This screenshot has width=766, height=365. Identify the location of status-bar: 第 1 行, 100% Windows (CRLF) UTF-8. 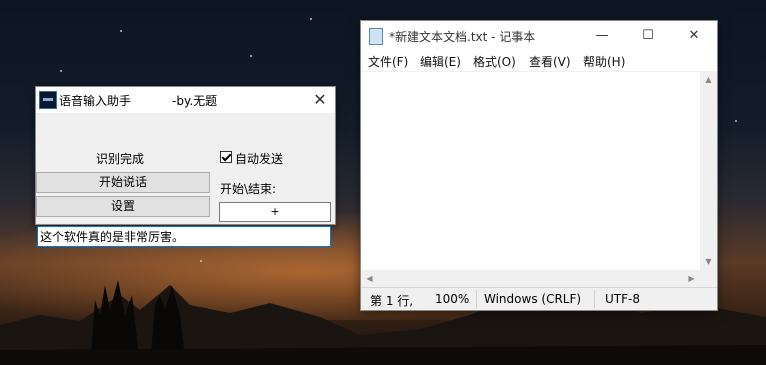
(539, 298).